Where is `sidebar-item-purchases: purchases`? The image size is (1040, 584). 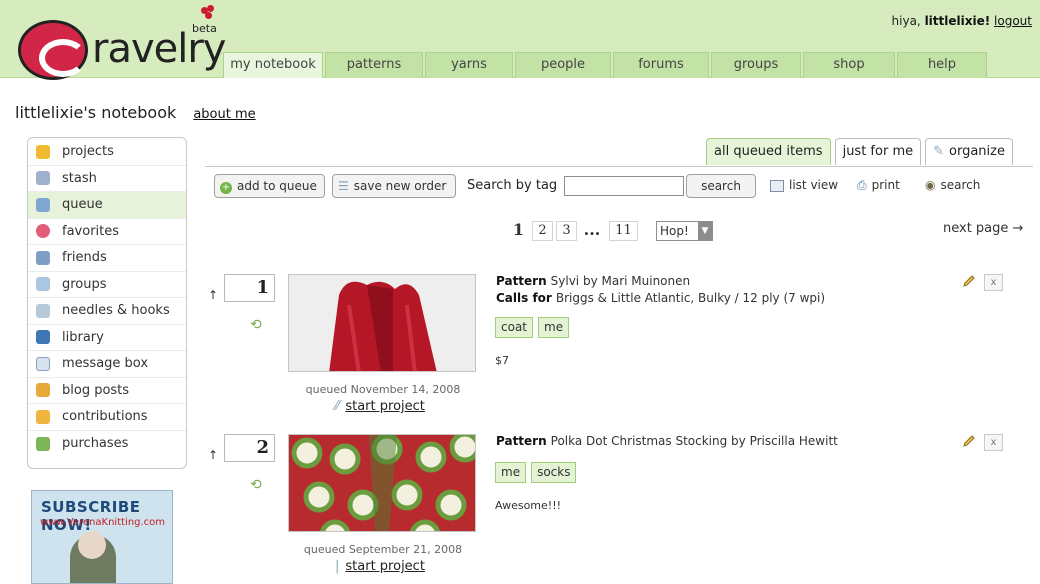
sidebar-item-purchases: purchases is located at coordinates (107, 444).